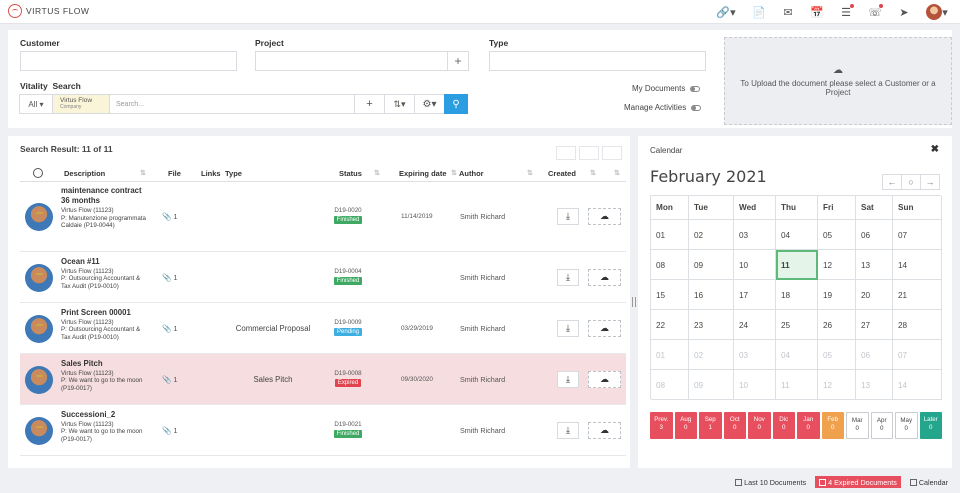 This screenshot has width=960, height=493. Describe the element at coordinates (711, 295) in the screenshot. I see `calendar-day: 16` at that location.